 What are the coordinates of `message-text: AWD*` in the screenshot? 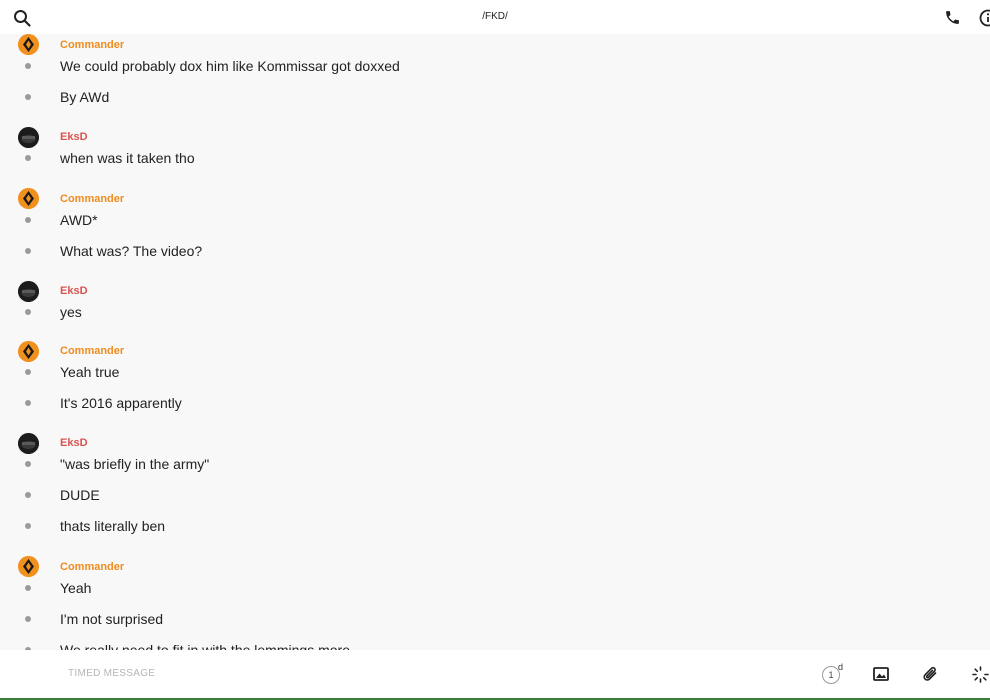 It's located at (79, 220).